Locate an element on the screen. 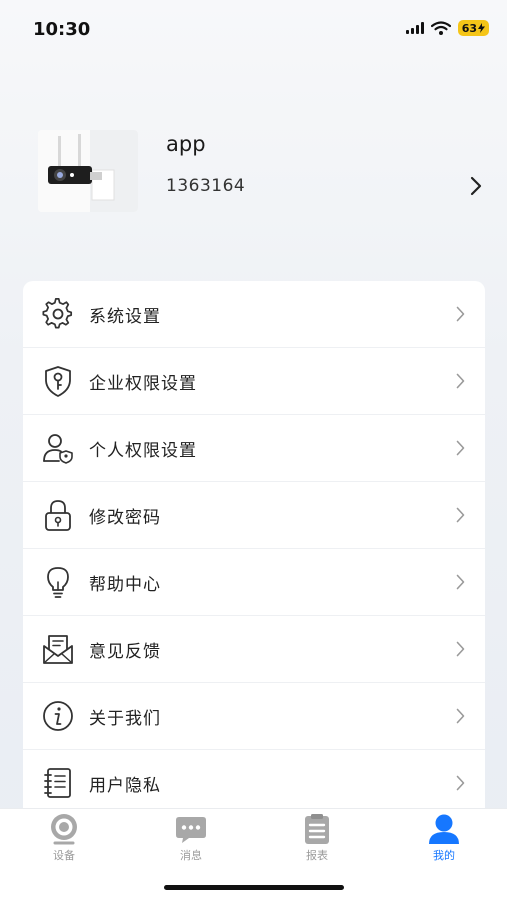 Image resolution: width=507 pixels, height=901 pixels. menu-item-enterprise-permissions: 企业权限设置 is located at coordinates (254, 381).